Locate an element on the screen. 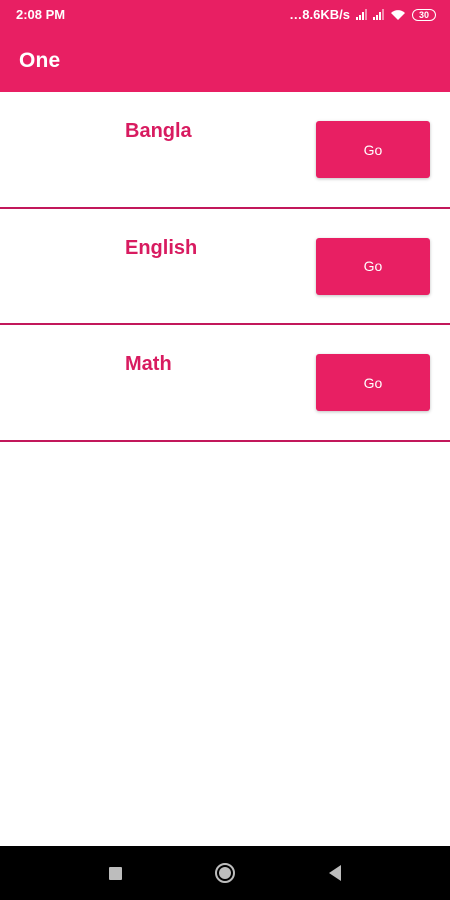  recents-button is located at coordinates (115, 873).